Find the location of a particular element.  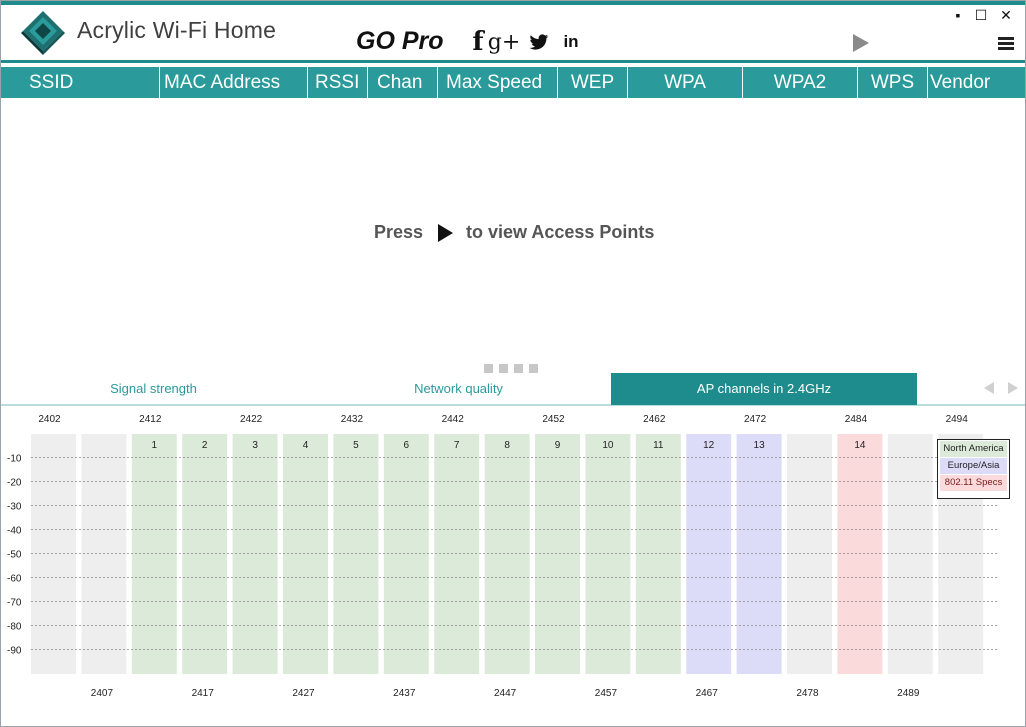

y-tick-label: -90 is located at coordinates (14, 651).